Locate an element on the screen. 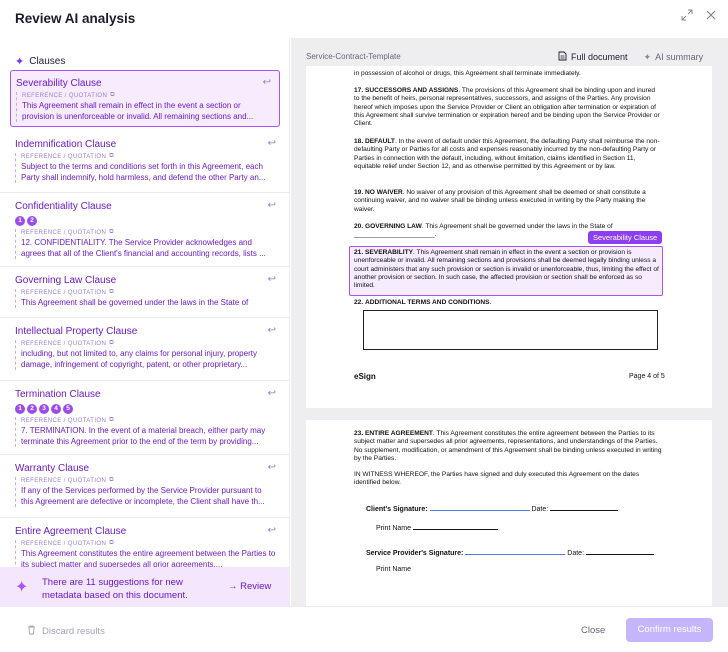  client-signature-row: Client's Signature: Date: is located at coordinates (492, 509).